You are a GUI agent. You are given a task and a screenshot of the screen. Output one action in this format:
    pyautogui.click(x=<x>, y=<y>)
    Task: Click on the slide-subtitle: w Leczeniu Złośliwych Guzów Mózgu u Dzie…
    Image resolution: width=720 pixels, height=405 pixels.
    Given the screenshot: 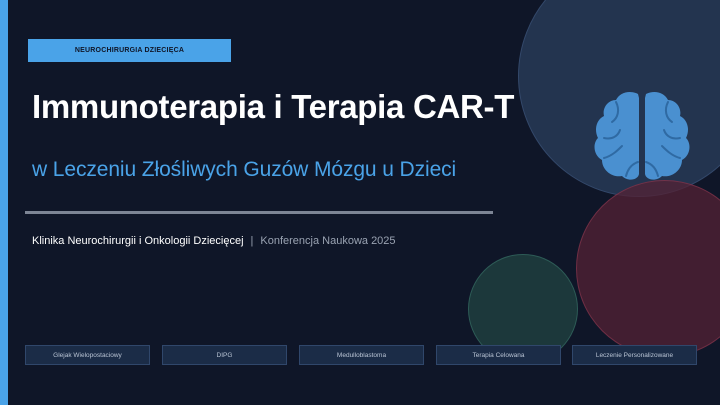 What is the action you would take?
    pyautogui.click(x=244, y=169)
    